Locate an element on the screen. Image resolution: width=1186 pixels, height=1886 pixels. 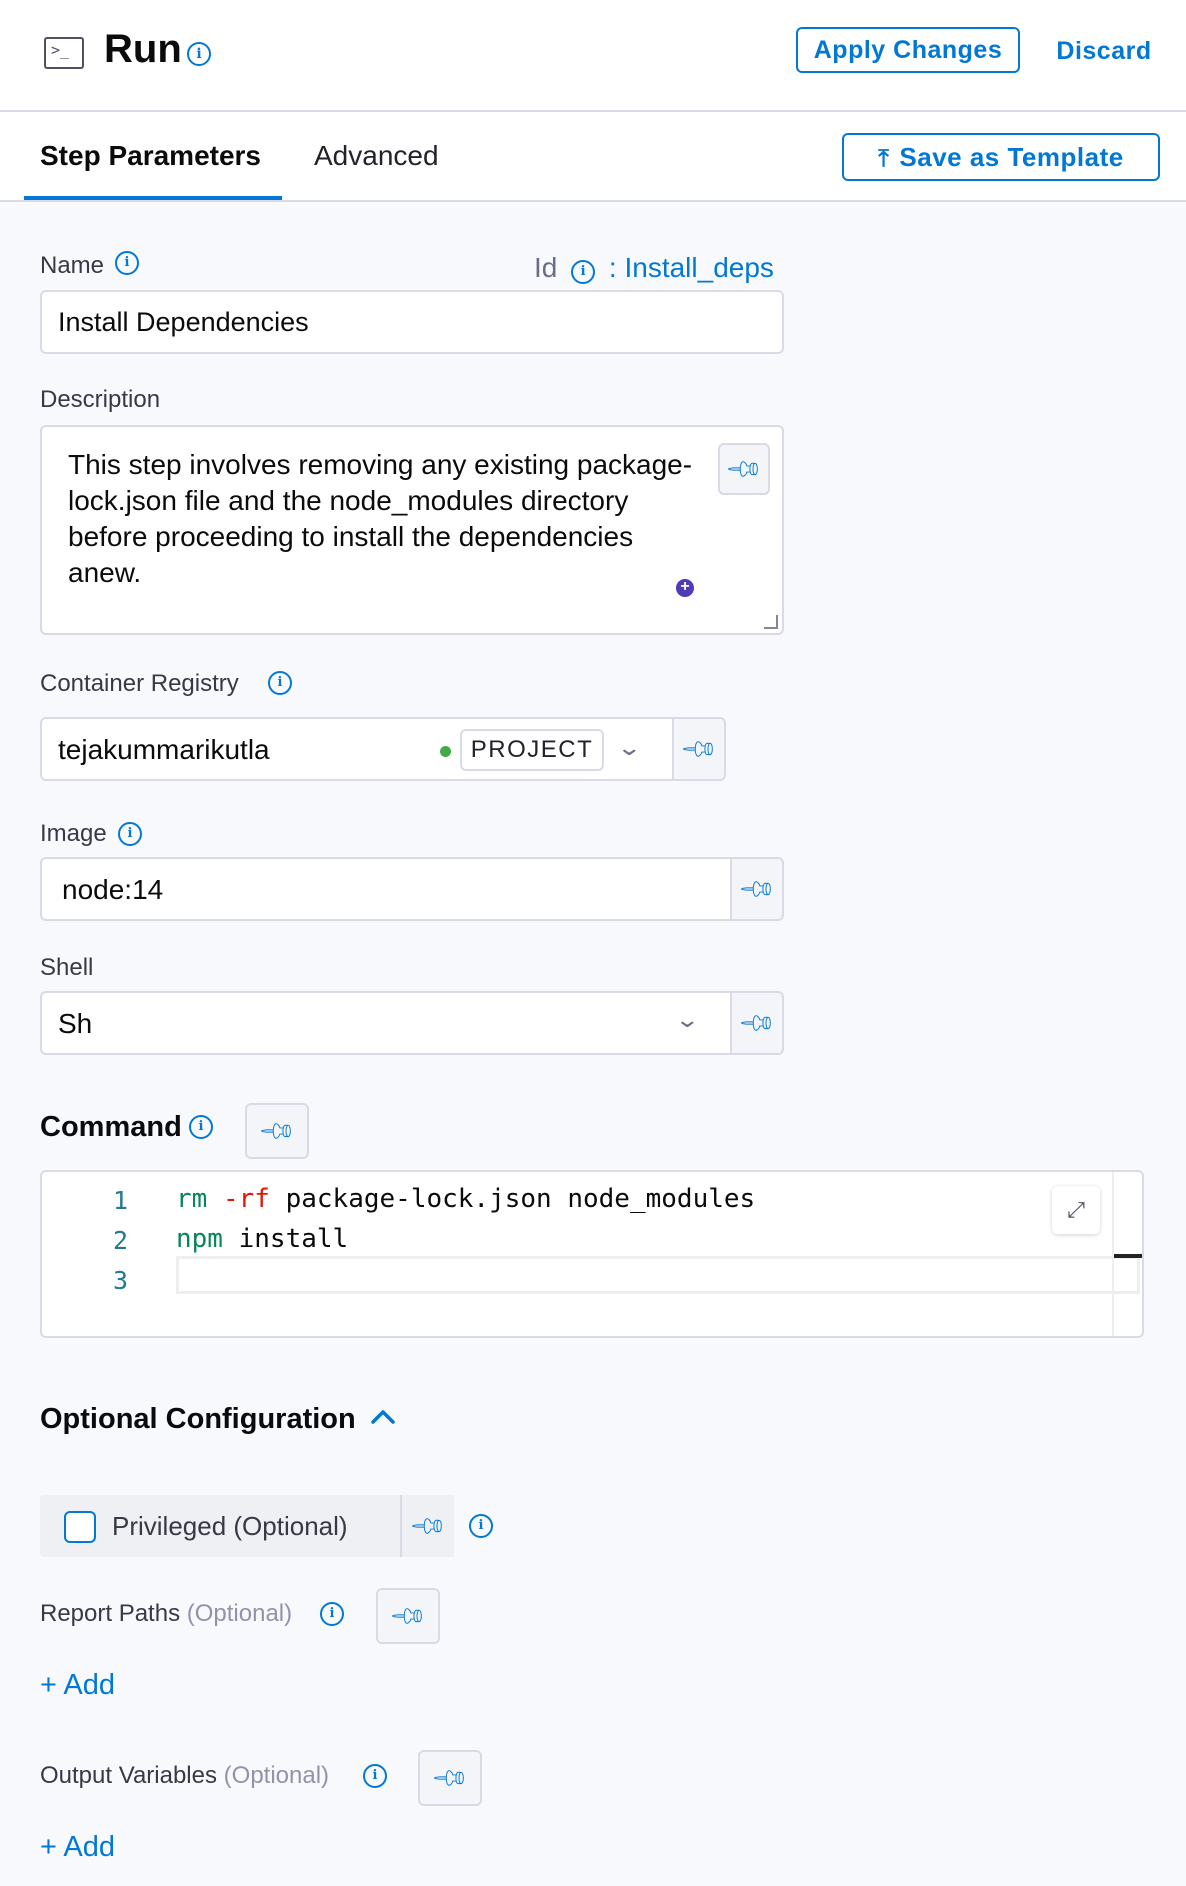
title-info-icon: i is located at coordinates (199, 54).